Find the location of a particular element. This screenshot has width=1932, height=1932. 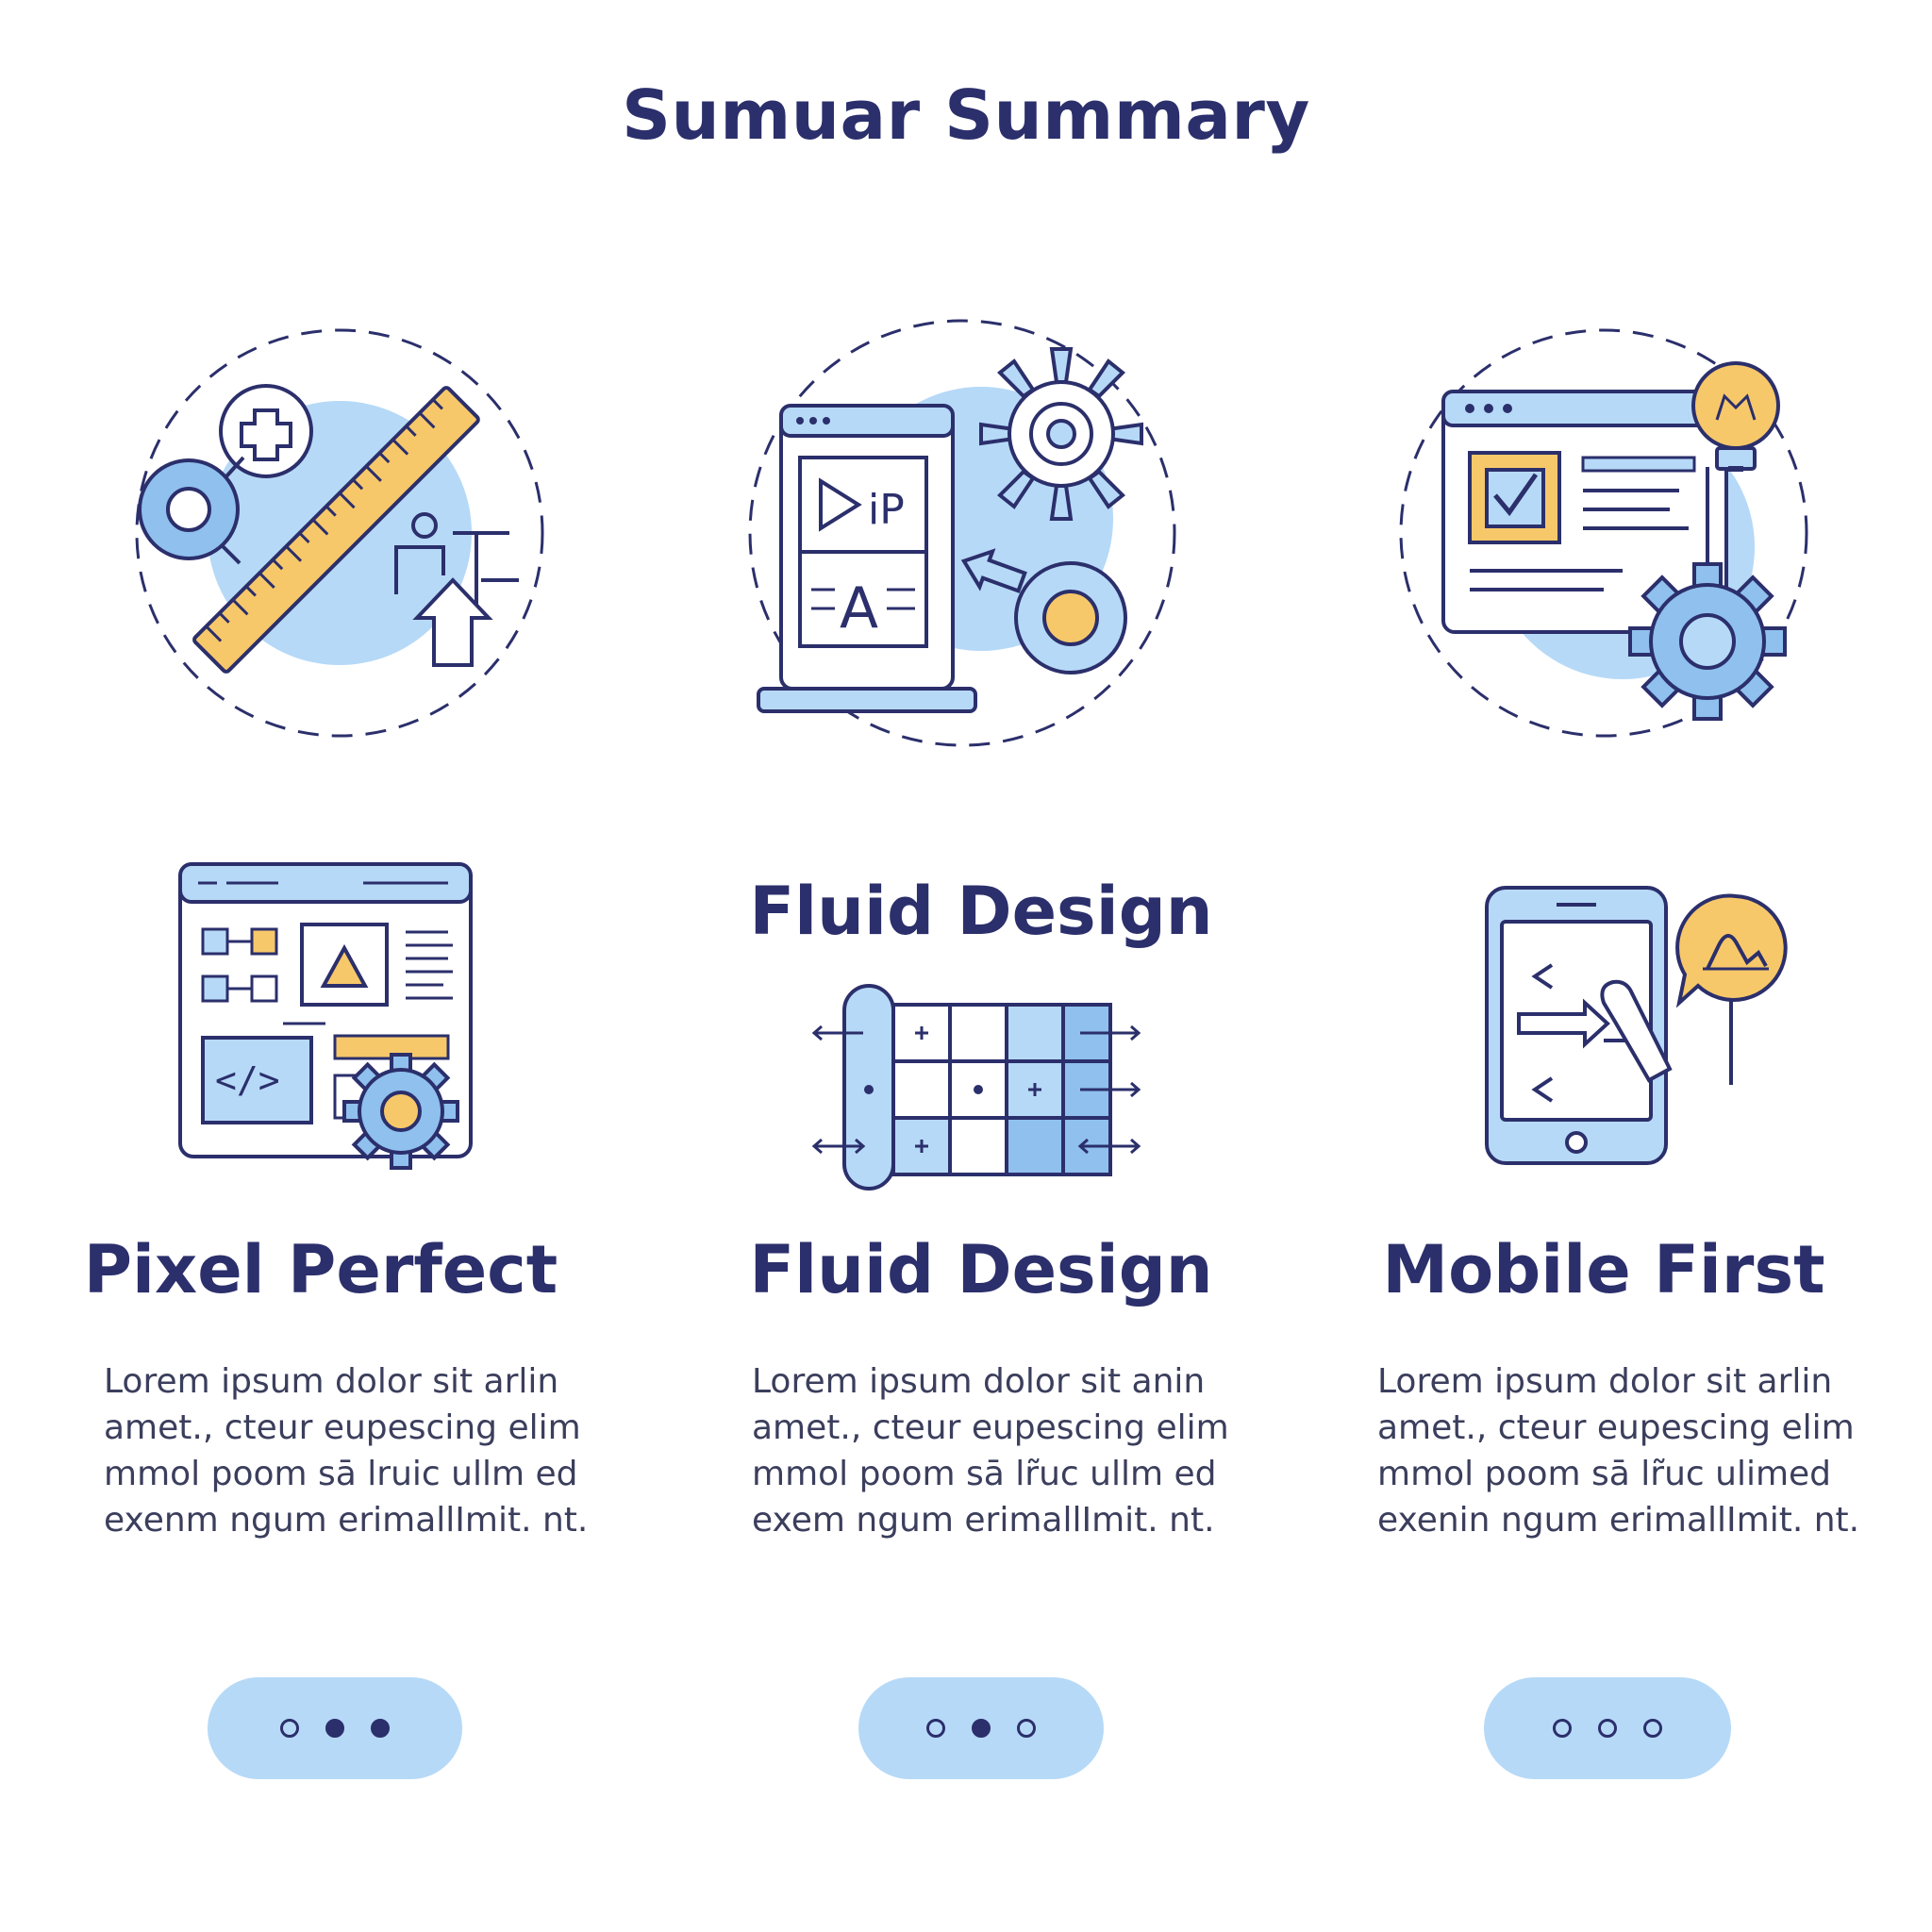

pager-fluid-design is located at coordinates (981, 1728).